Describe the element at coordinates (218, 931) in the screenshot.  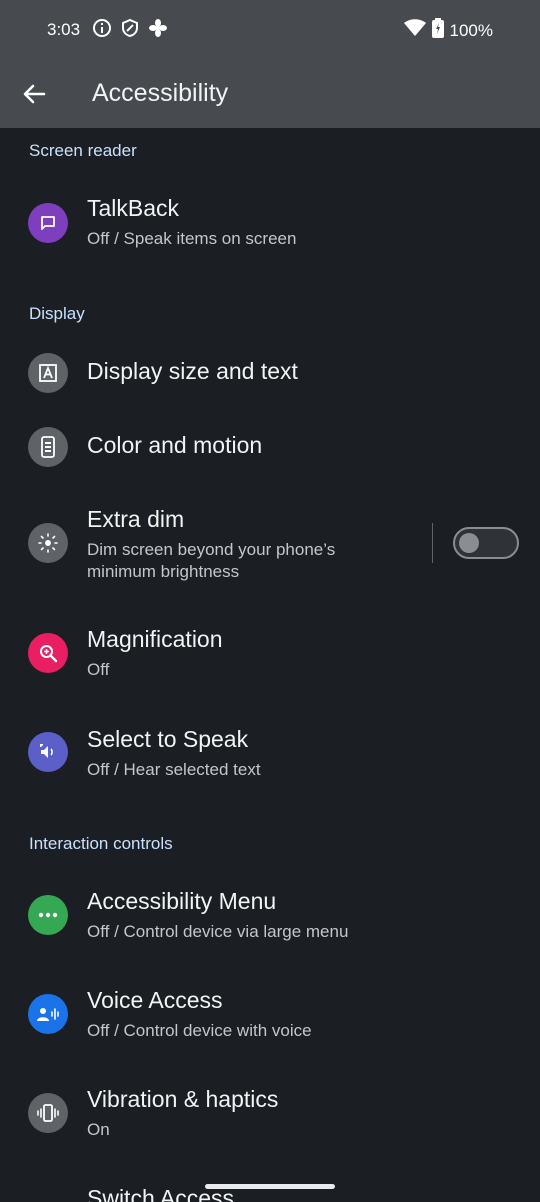
I see `accessibility-menu-subtitle: Off / Control device via large menu` at that location.